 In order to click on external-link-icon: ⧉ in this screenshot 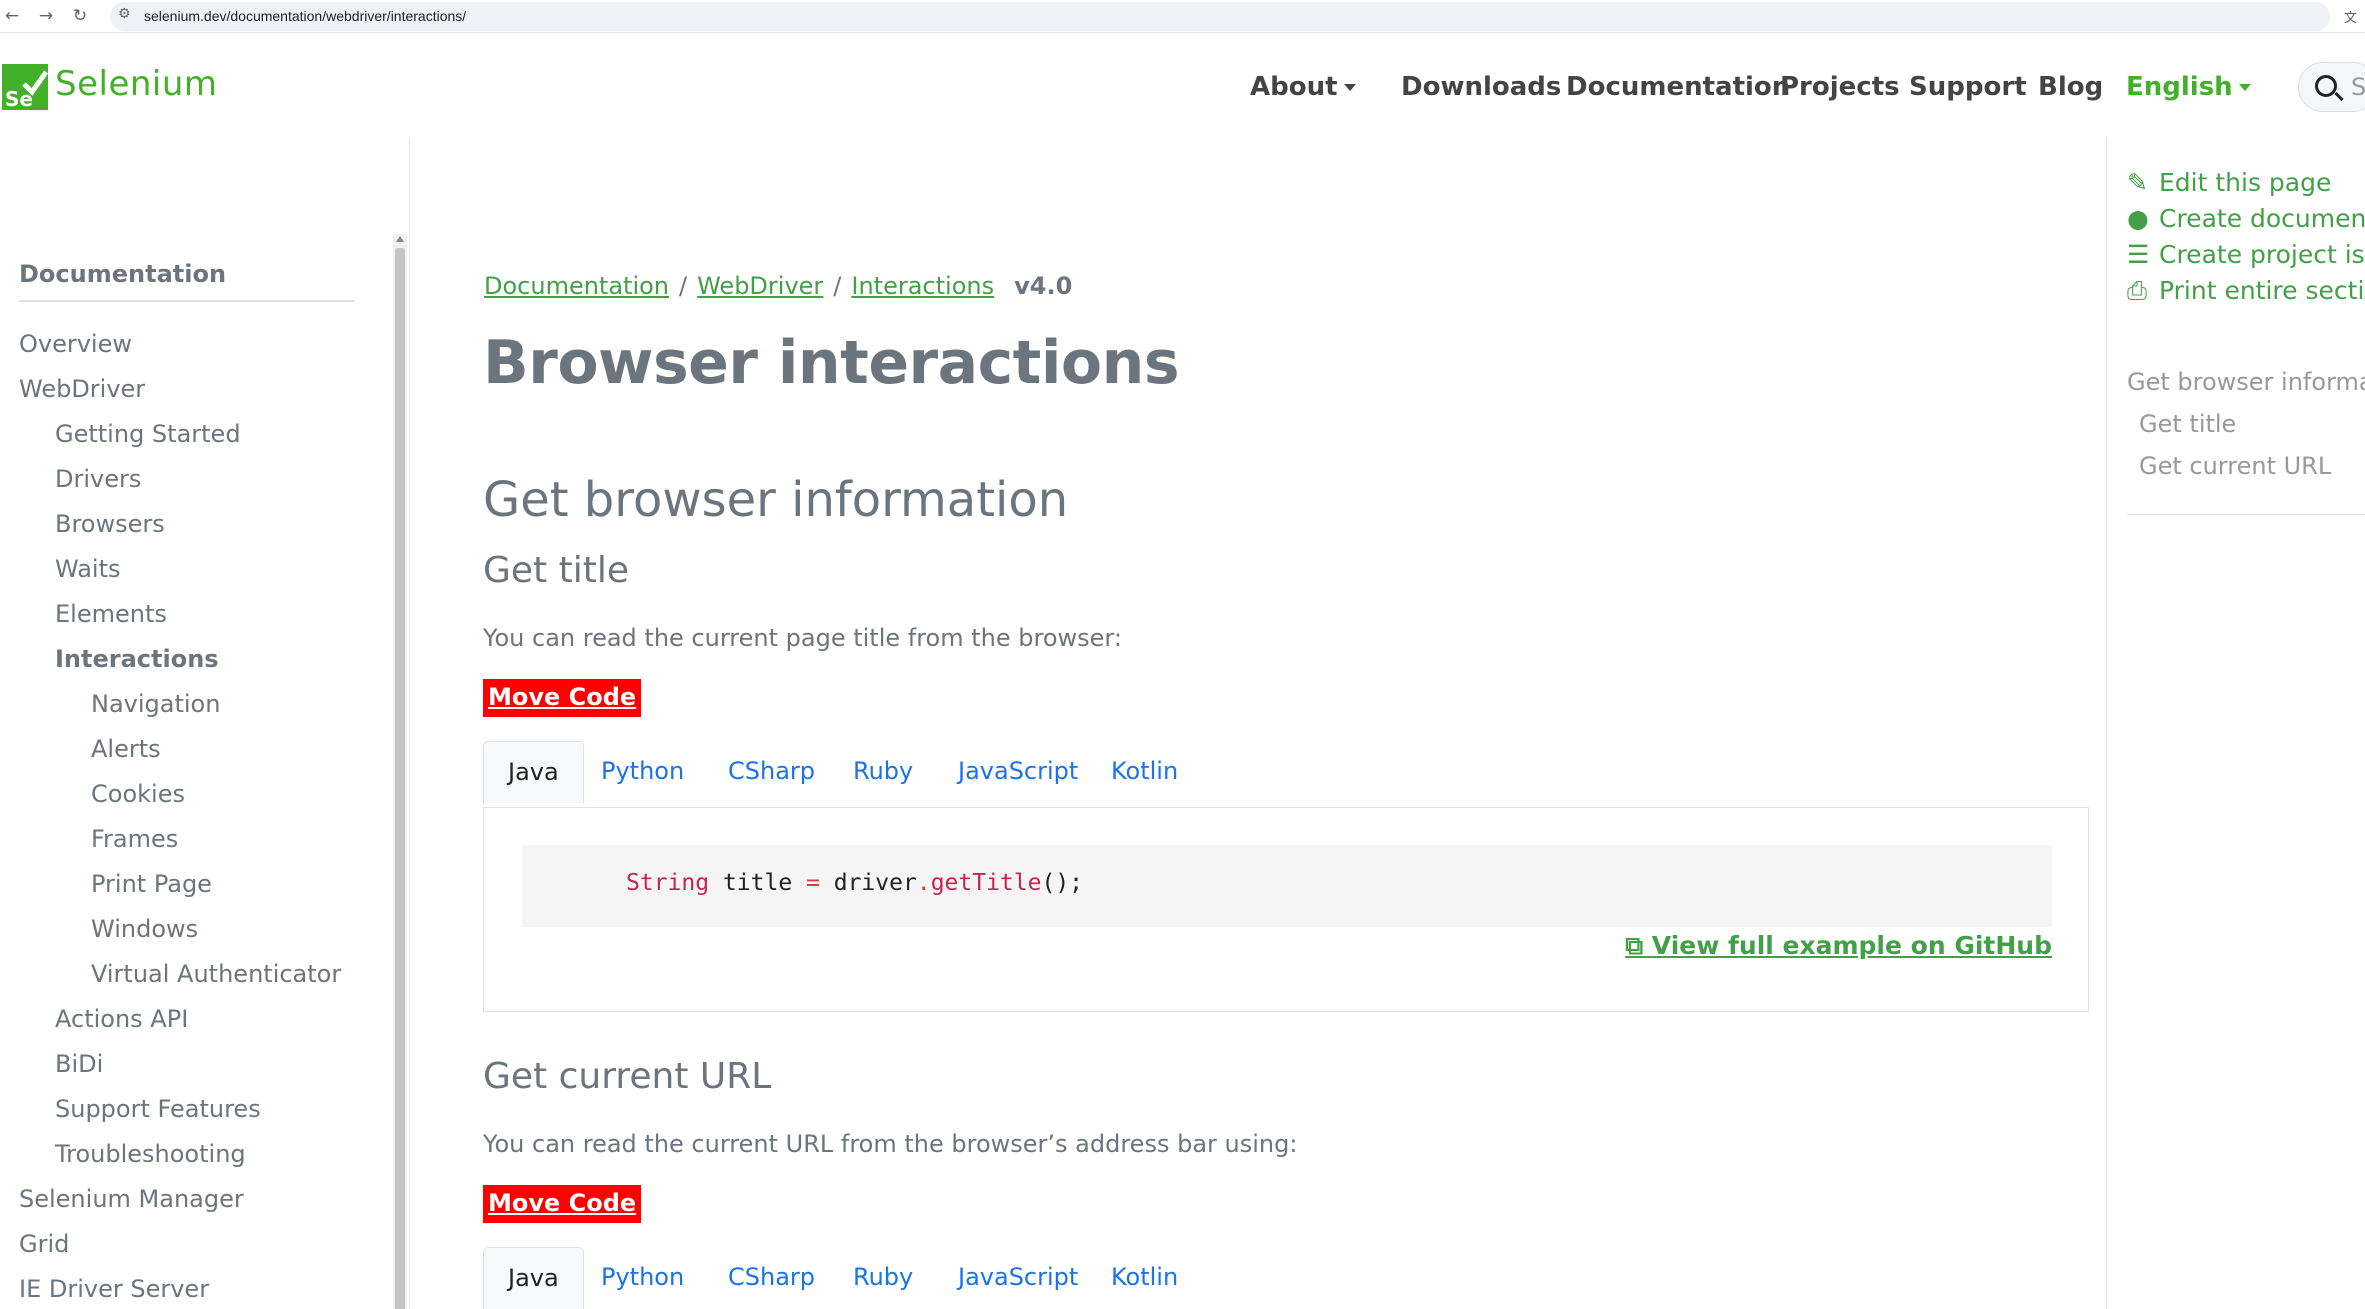, I will do `click(1634, 945)`.